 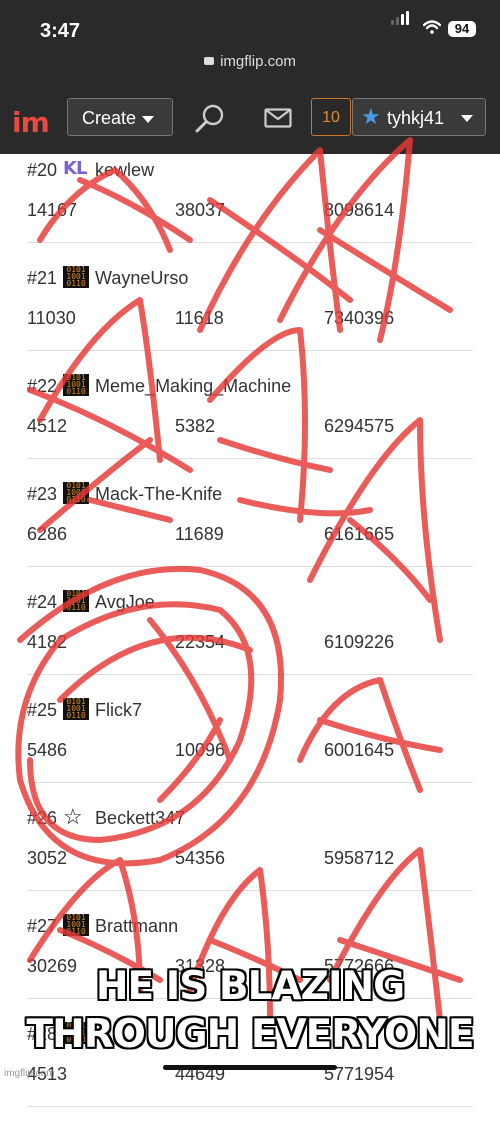 I want to click on stat-value-1: 4512, so click(x=47, y=426).